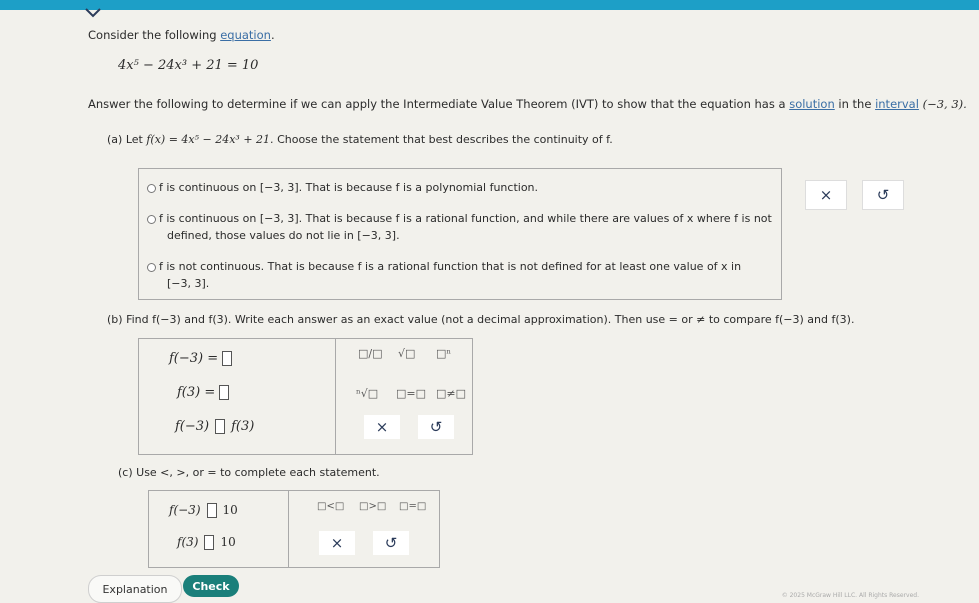 This screenshot has height=603, width=979. What do you see at coordinates (224, 392) in the screenshot?
I see `f-3-input` at bounding box center [224, 392].